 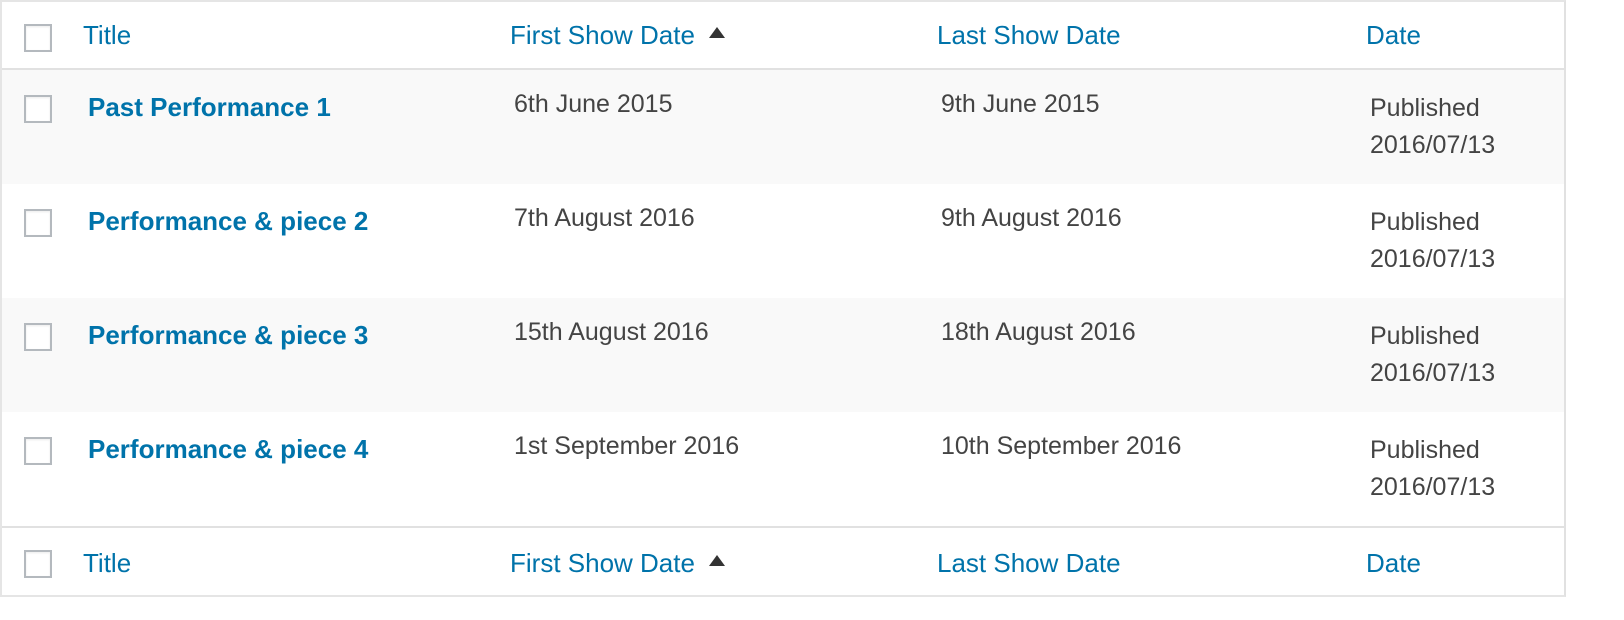 I want to click on column-header-first-show-date: First Show Date, so click(x=617, y=35).